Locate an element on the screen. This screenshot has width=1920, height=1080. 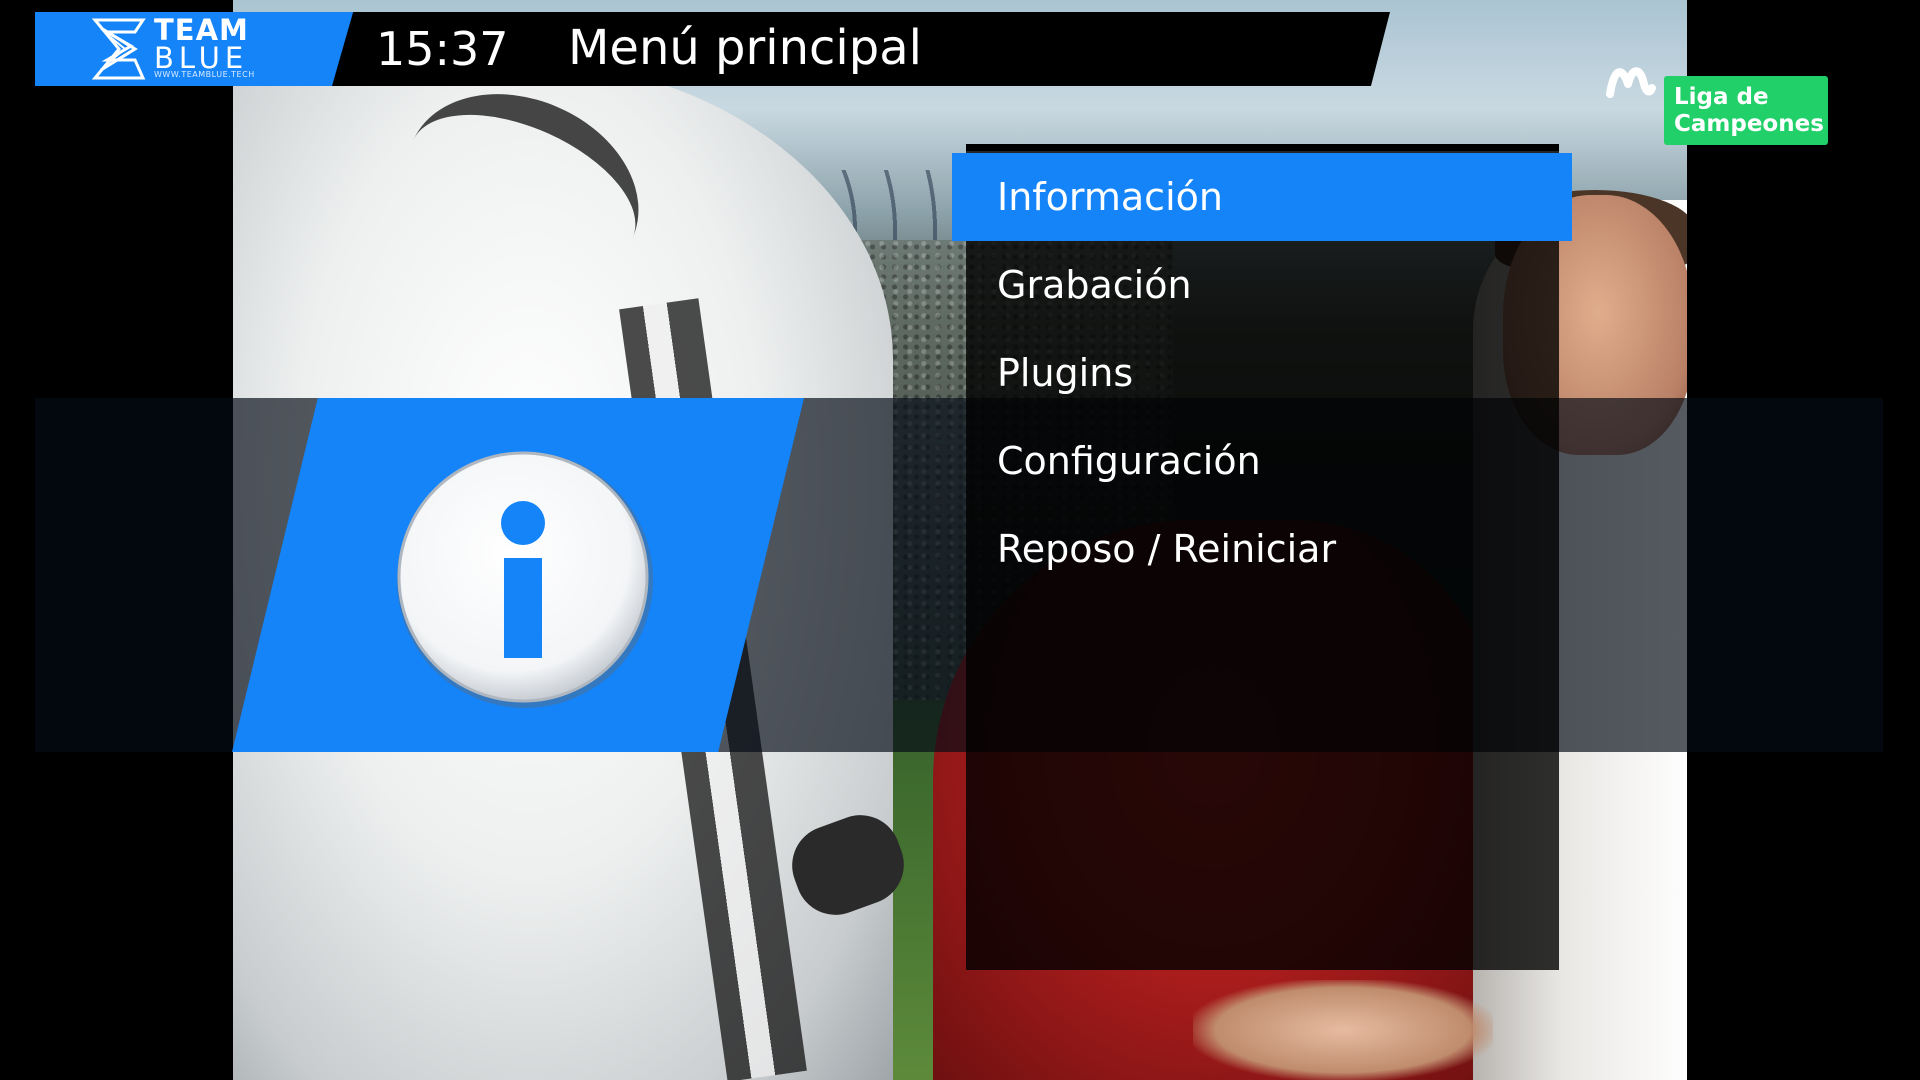
brand-panel: TEAM BLUE WWW.TEAMBLUE.TECH is located at coordinates (195, 49).